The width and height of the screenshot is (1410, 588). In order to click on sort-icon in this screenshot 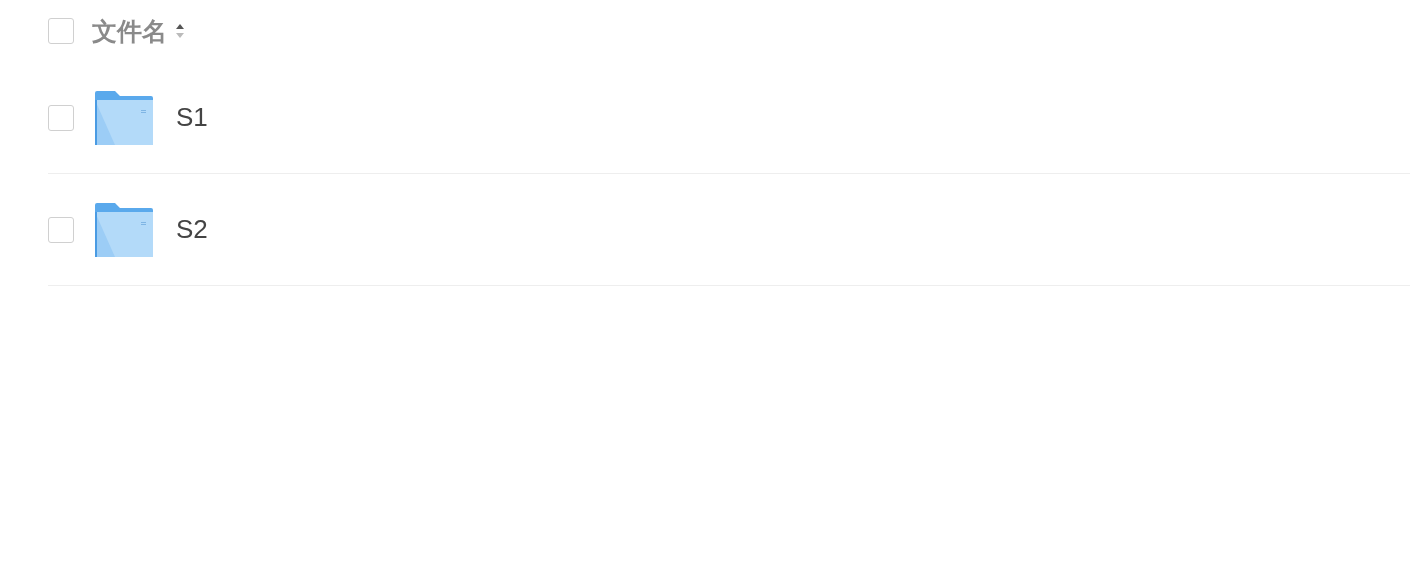, I will do `click(180, 31)`.